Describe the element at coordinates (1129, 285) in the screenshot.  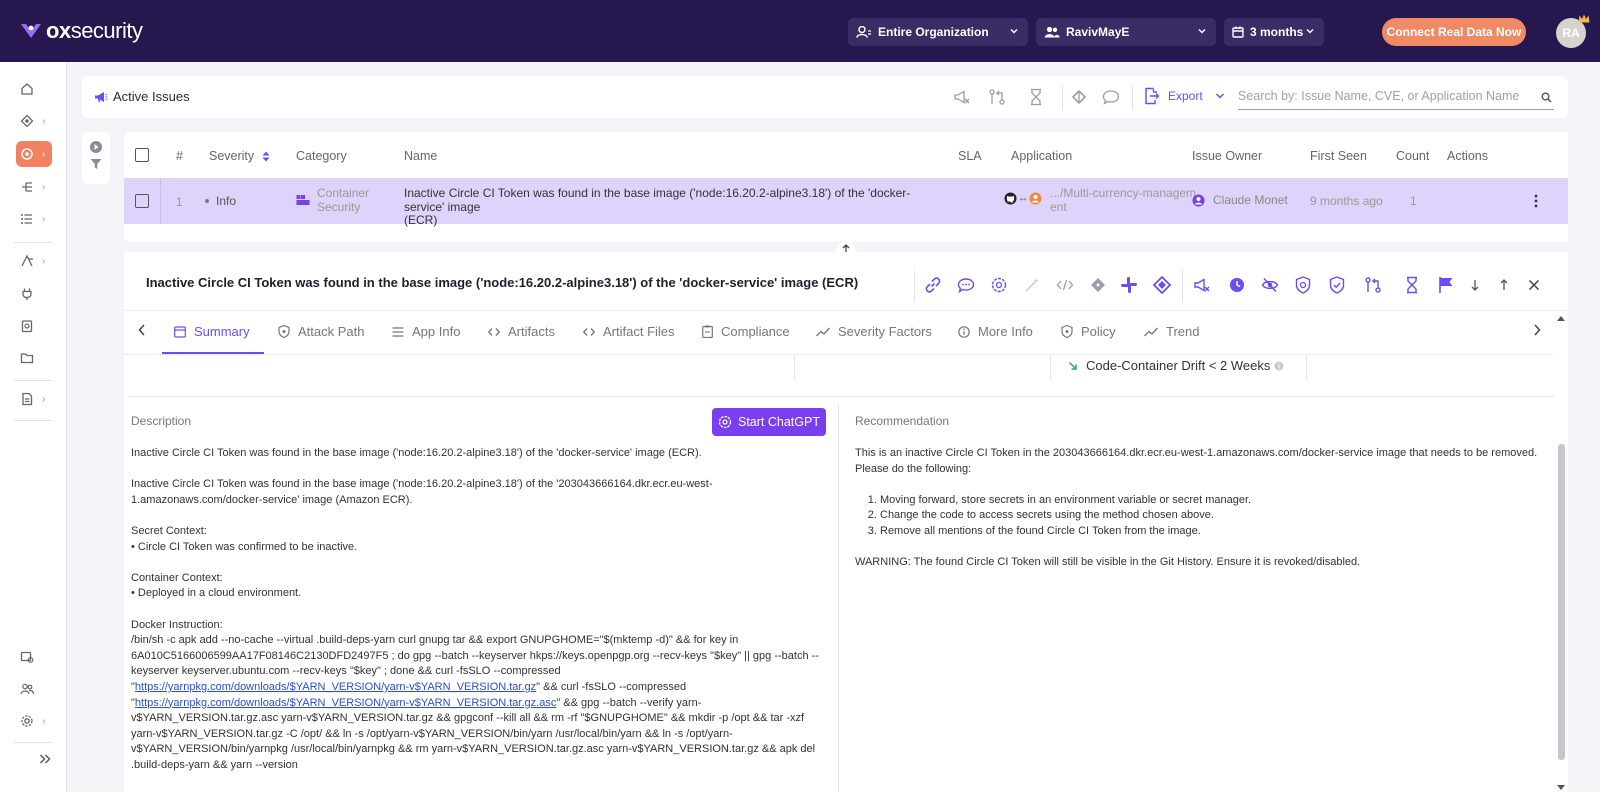
I see `slack-icon` at that location.